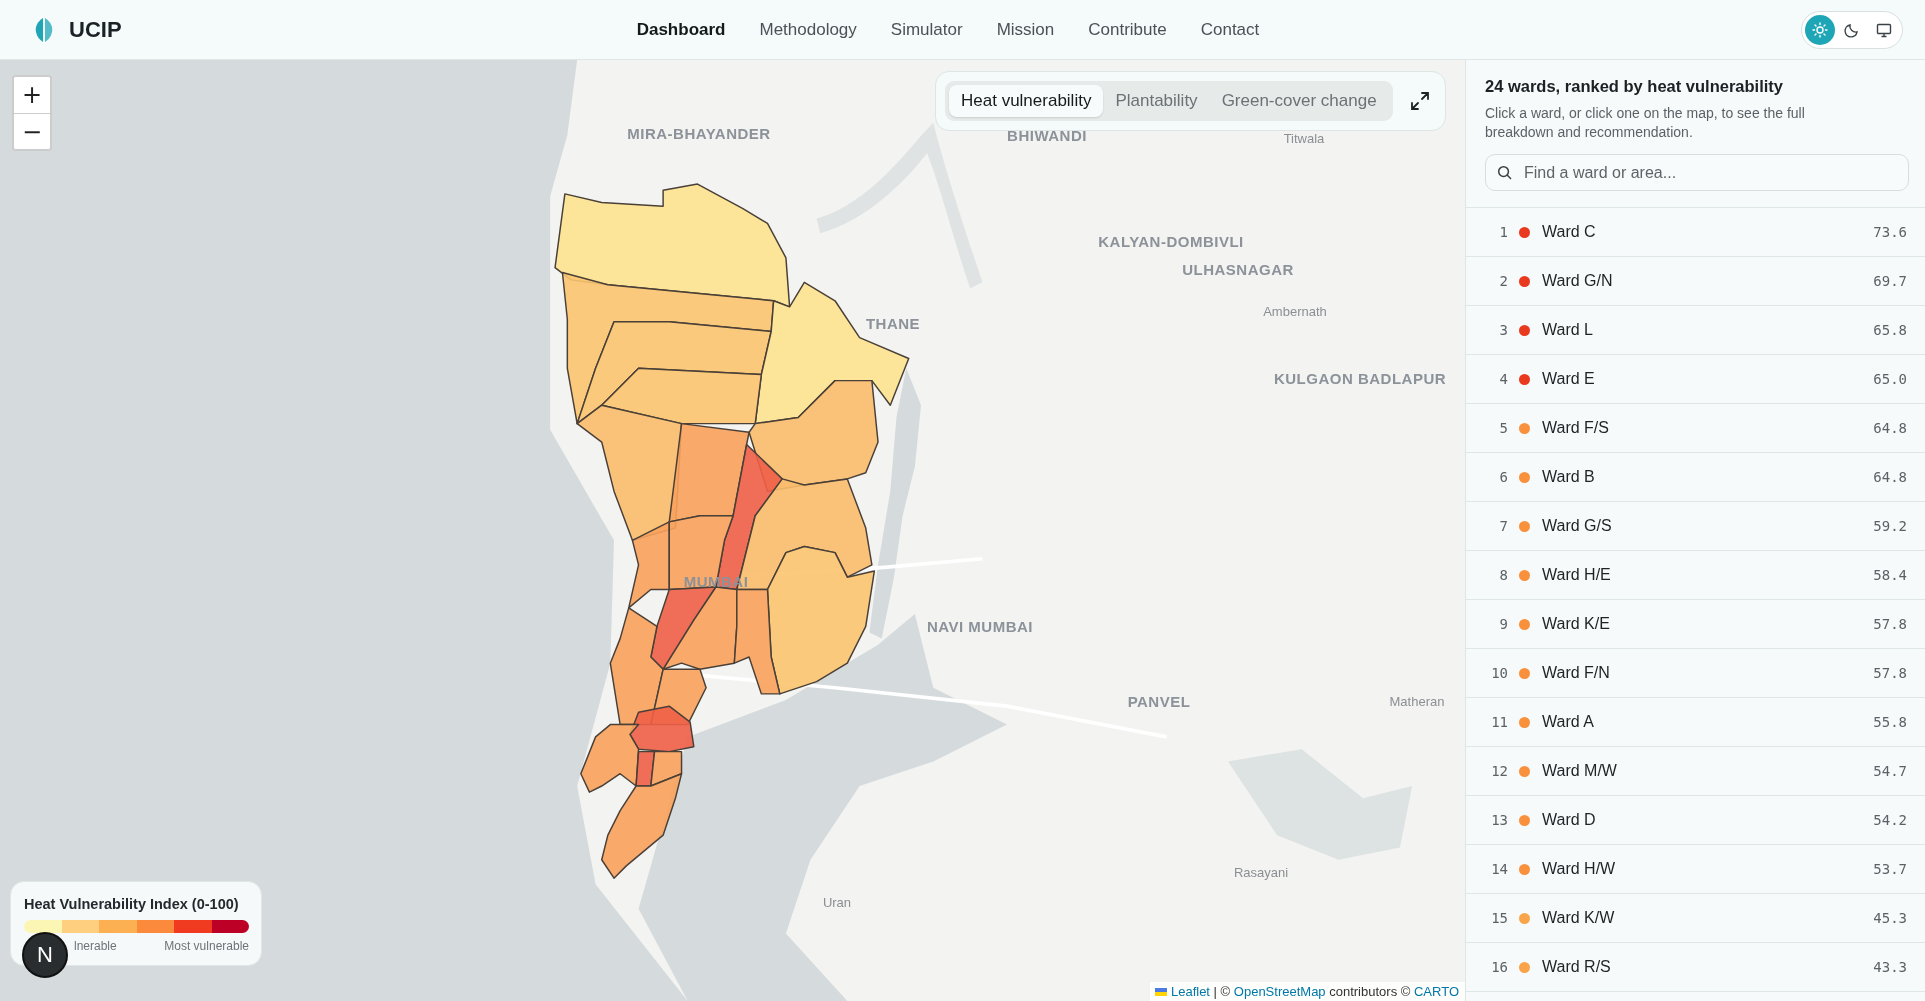 This screenshot has width=1925, height=1001. What do you see at coordinates (1579, 869) in the screenshot?
I see `ward-name: Ward H/W` at bounding box center [1579, 869].